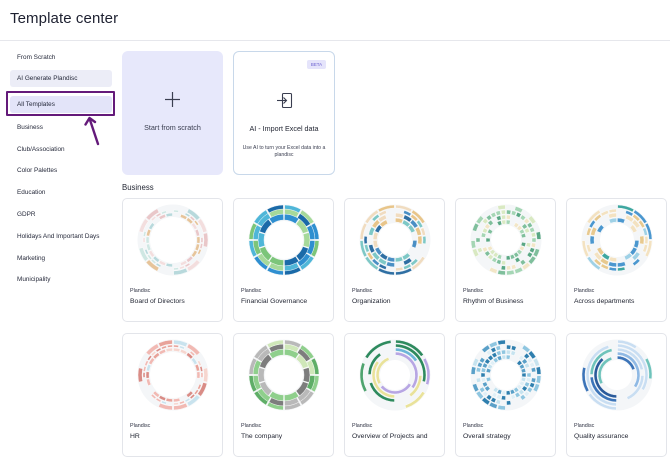 This screenshot has height=470, width=670. What do you see at coordinates (616, 260) in the screenshot?
I see `template-card: Plandisc Across departments` at bounding box center [616, 260].